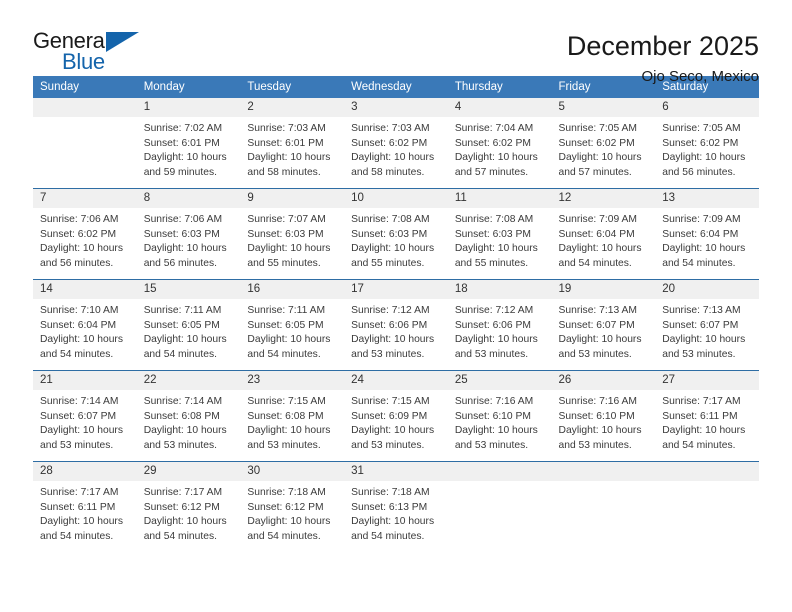 Image resolution: width=792 pixels, height=612 pixels. Describe the element at coordinates (499, 107) in the screenshot. I see `day-number: 4` at that location.